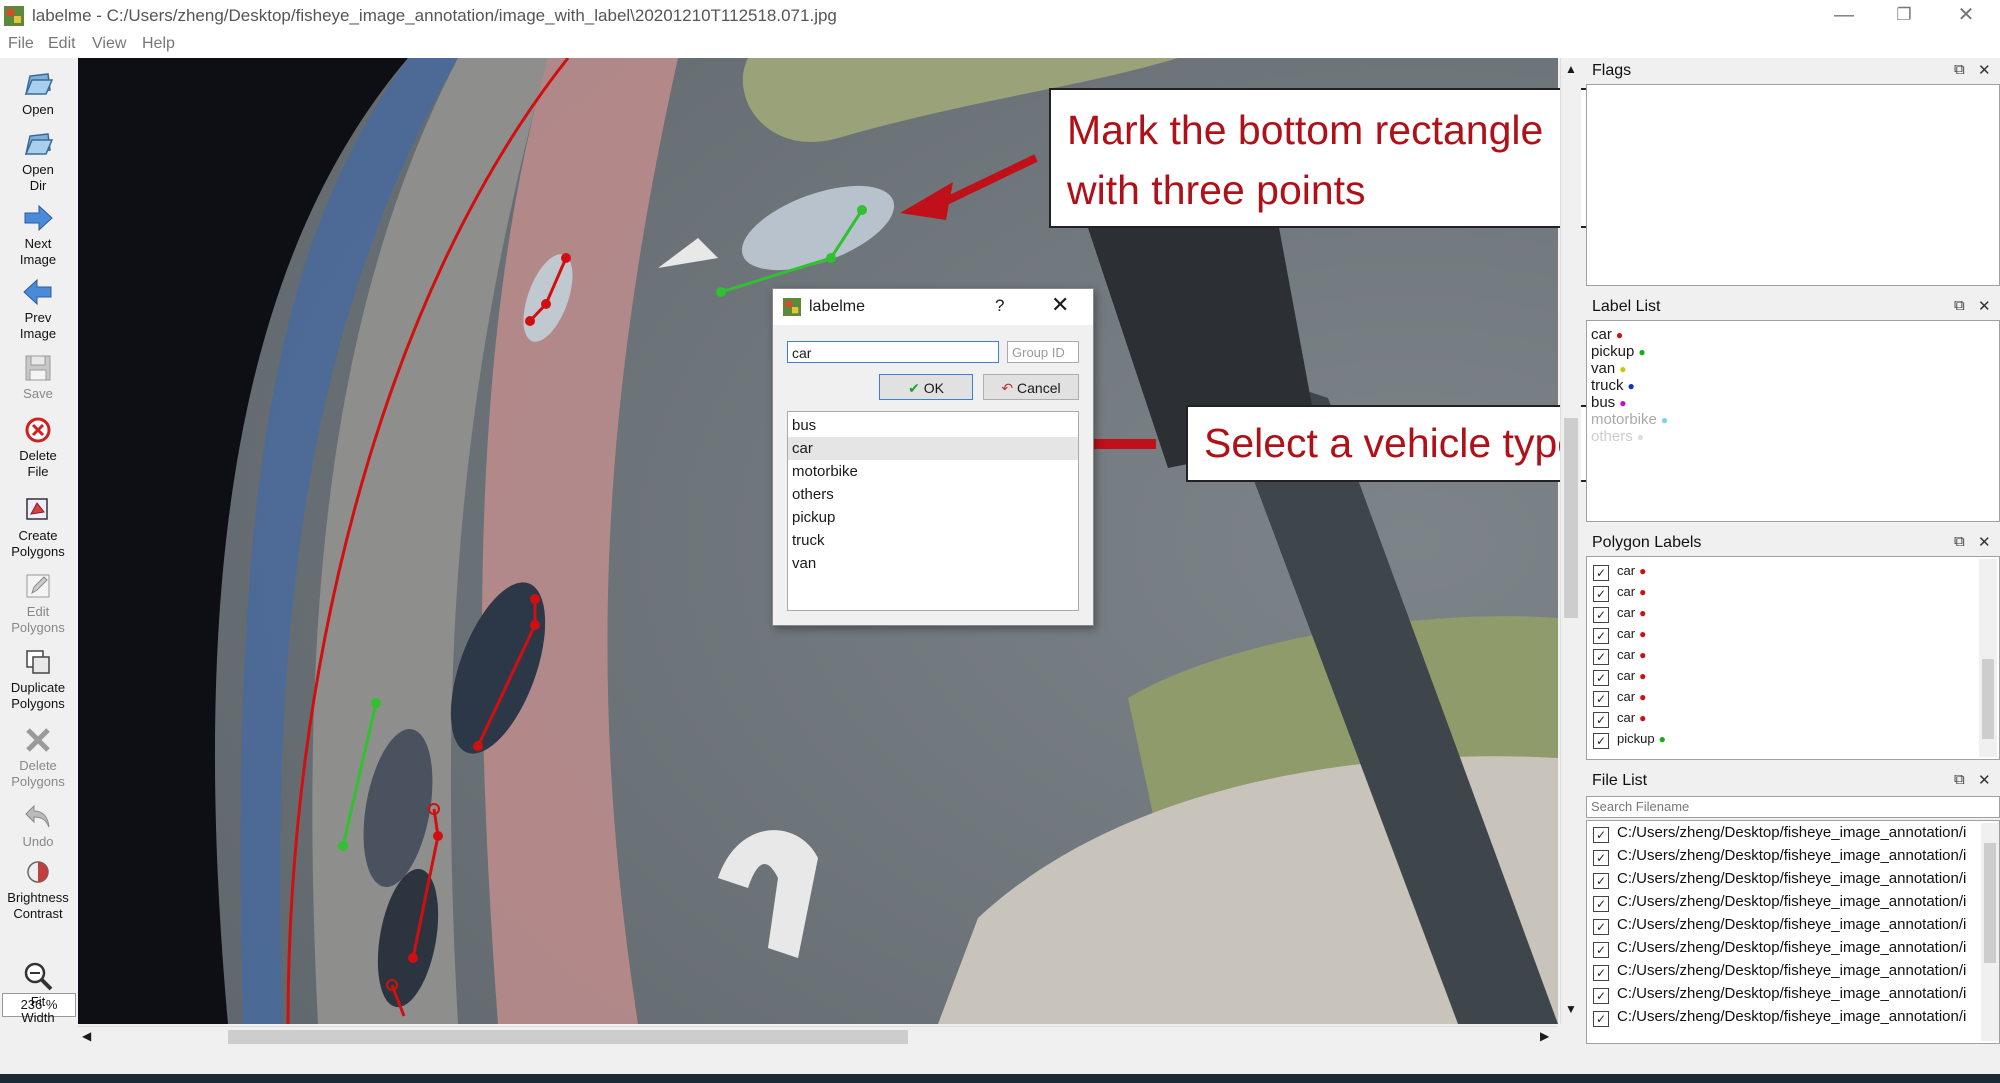 The image size is (2000, 1083). What do you see at coordinates (1904, 16) in the screenshot?
I see `restore-button: ❐` at bounding box center [1904, 16].